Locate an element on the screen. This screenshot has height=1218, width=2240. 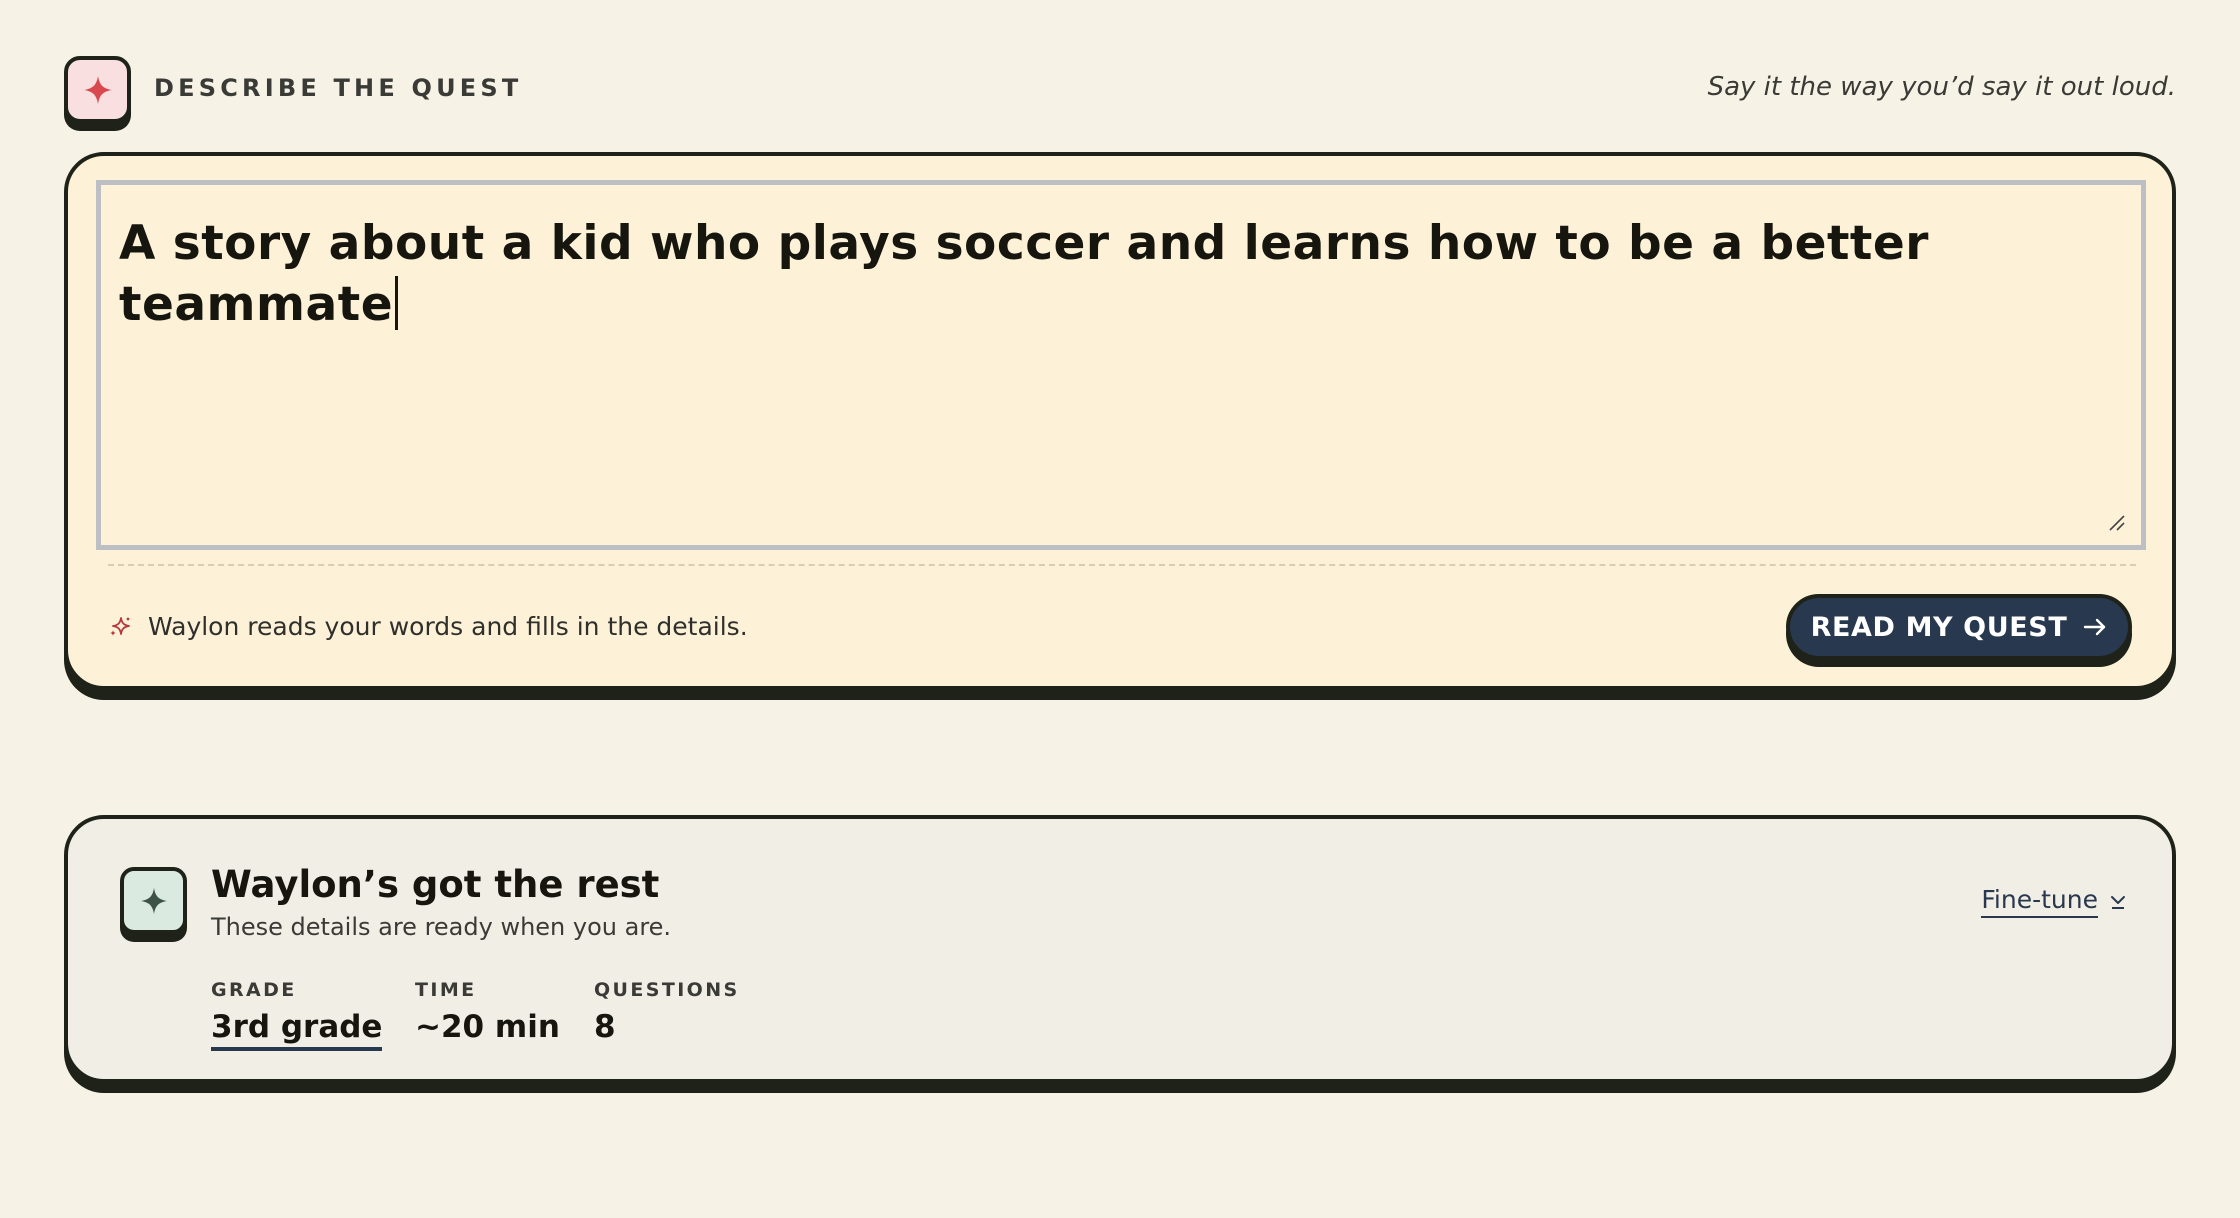
sparkles-icon is located at coordinates (120, 626).